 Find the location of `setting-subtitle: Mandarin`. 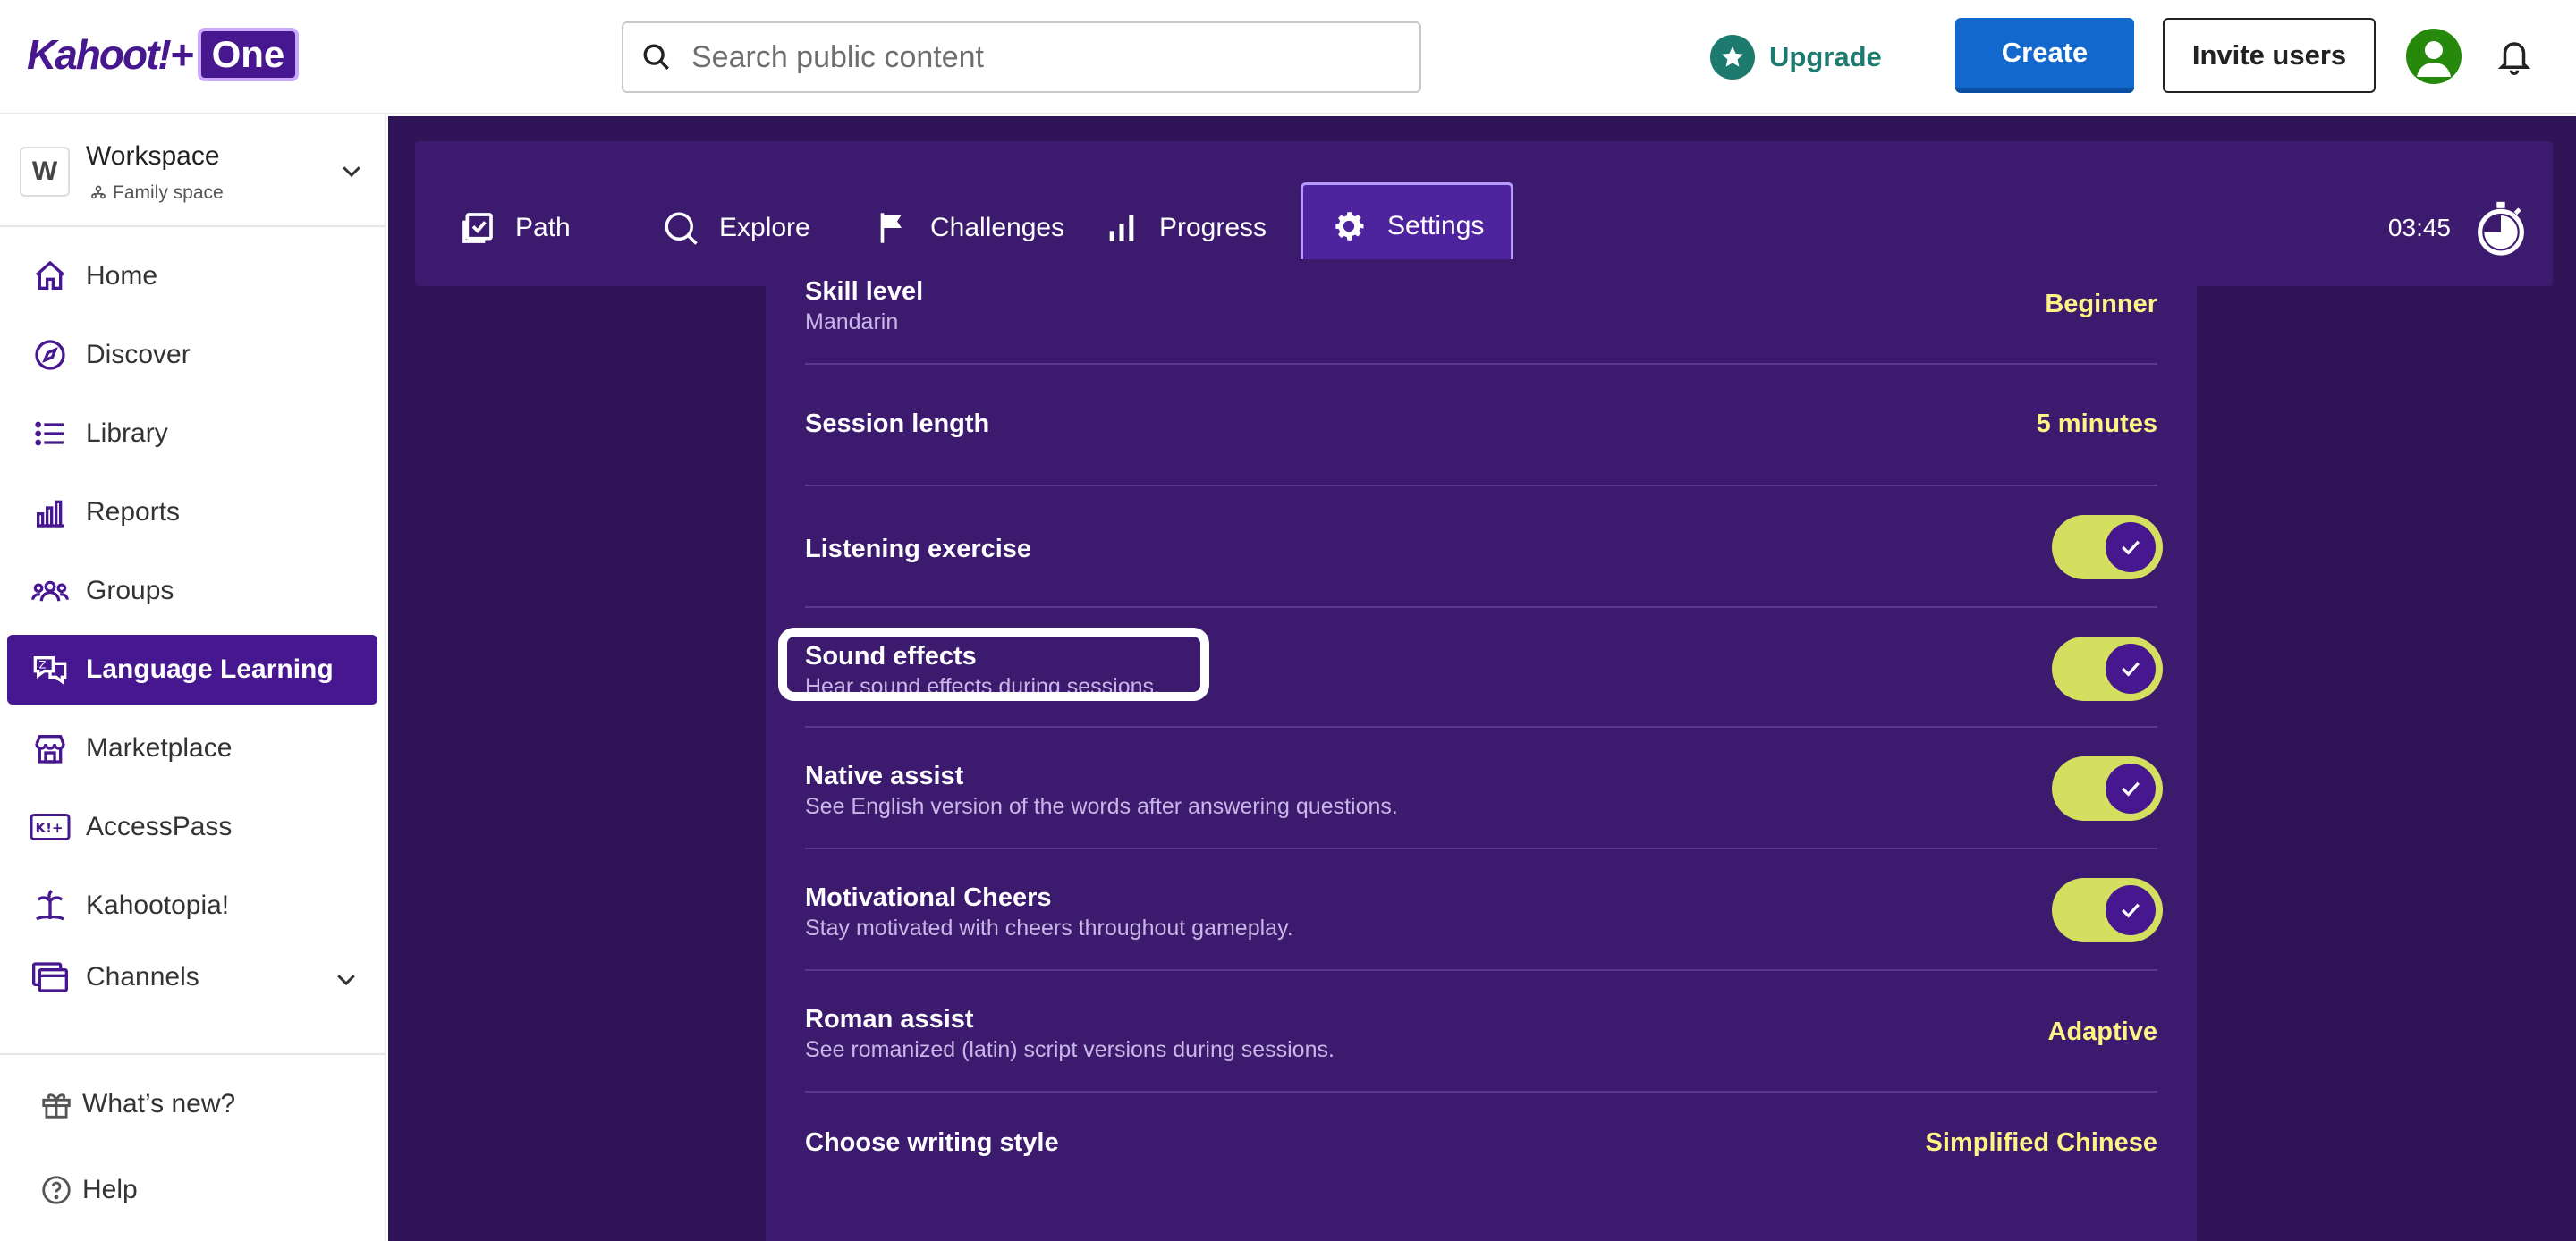

setting-subtitle: Mandarin is located at coordinates (852, 321).